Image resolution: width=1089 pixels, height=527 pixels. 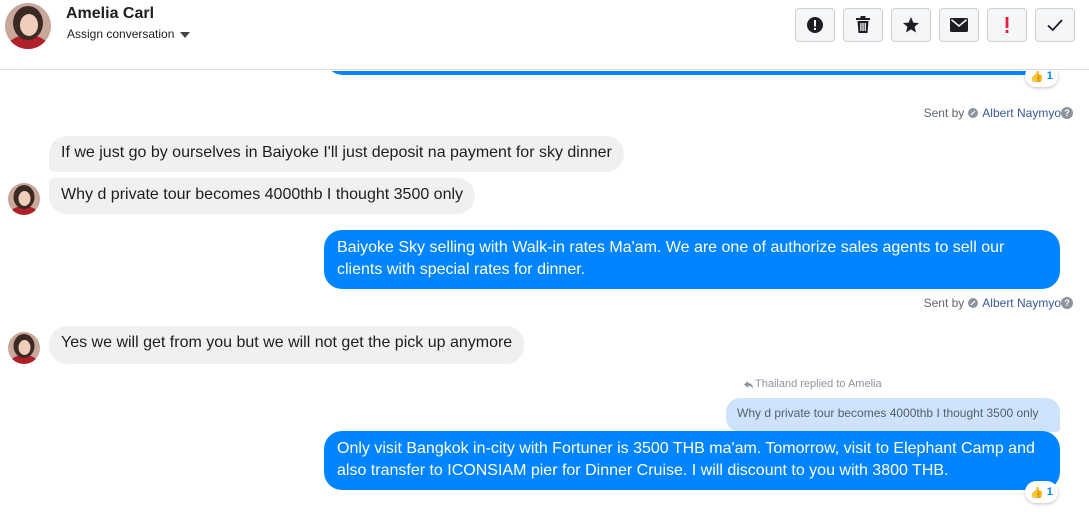 I want to click on star-button, so click(x=911, y=25).